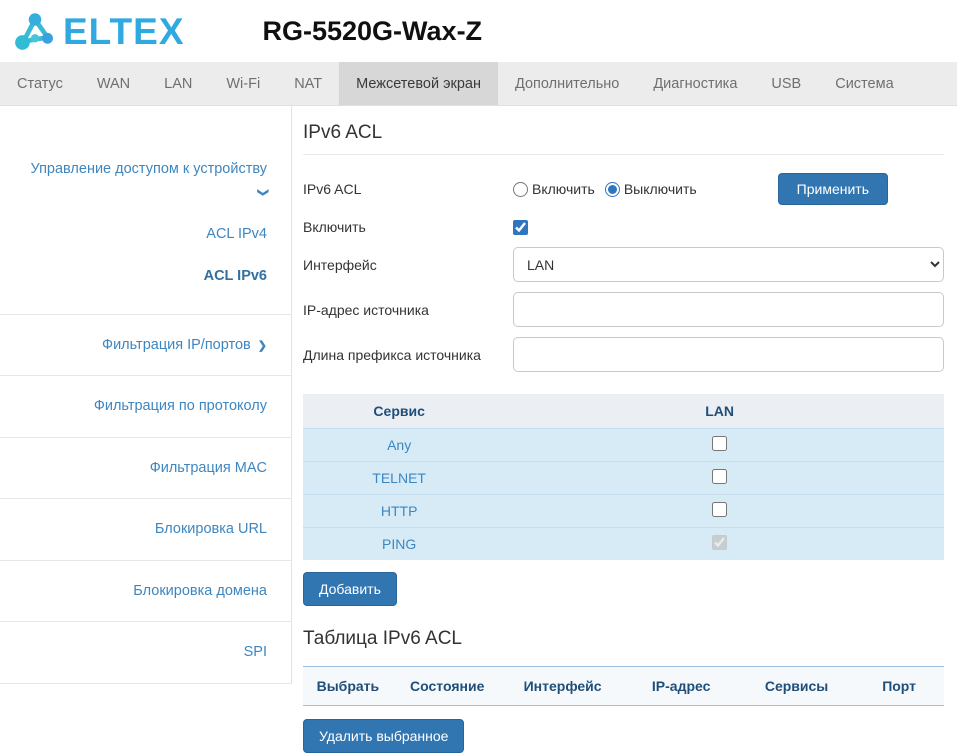  I want to click on radio-enable-label: Включить, so click(563, 189).